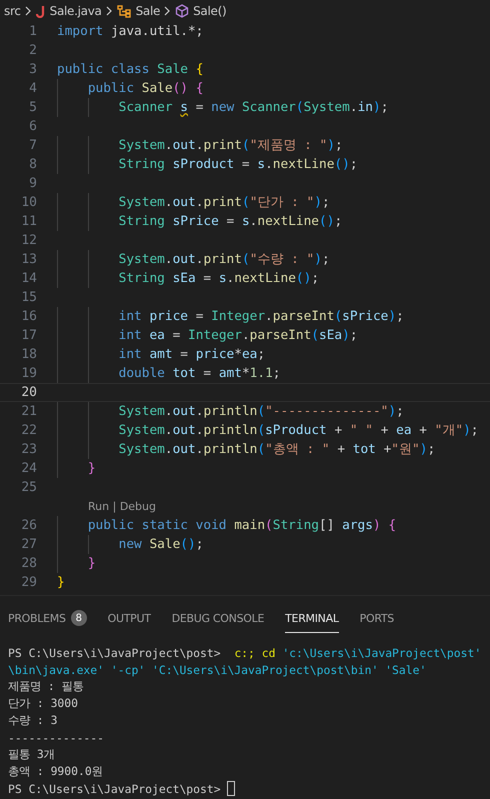 The width and height of the screenshot is (490, 799). Describe the element at coordinates (192, 354) in the screenshot. I see `code-line: int amt = price*ea;` at that location.